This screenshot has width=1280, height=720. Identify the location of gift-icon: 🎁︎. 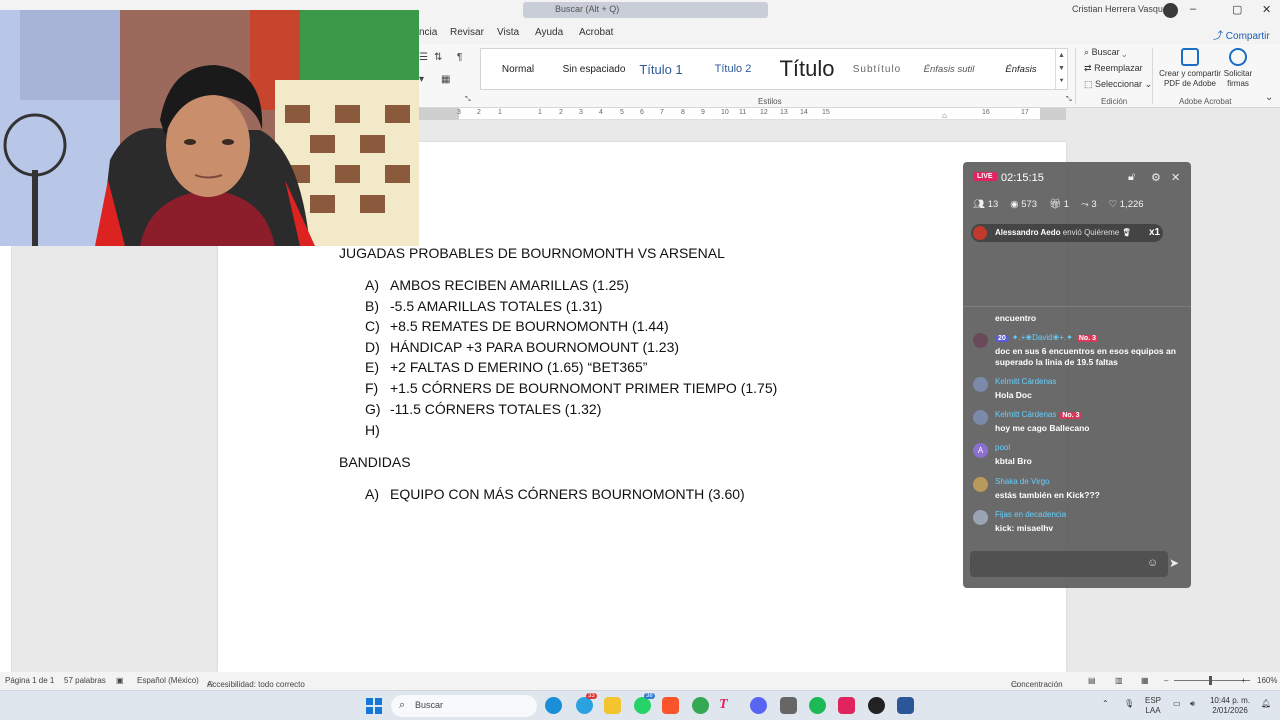
(1055, 204).